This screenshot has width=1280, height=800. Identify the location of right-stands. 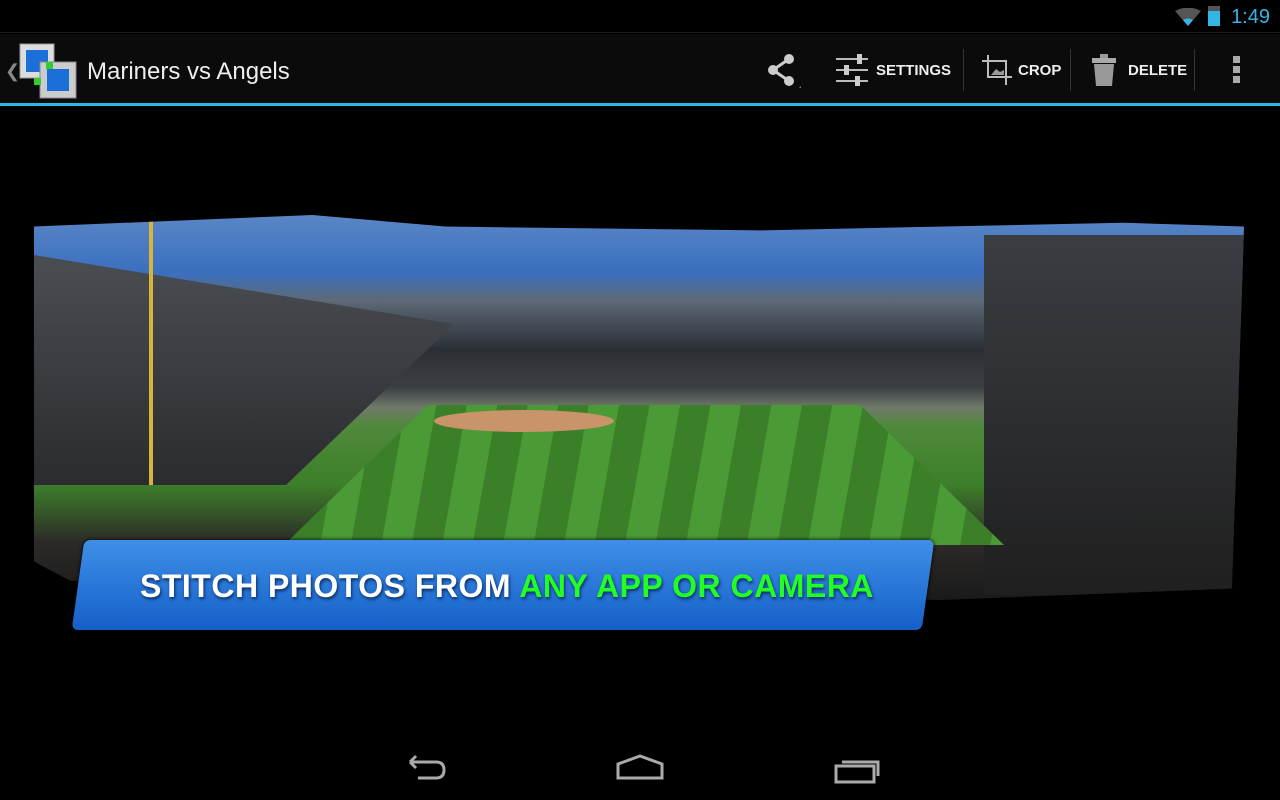
(1114, 415).